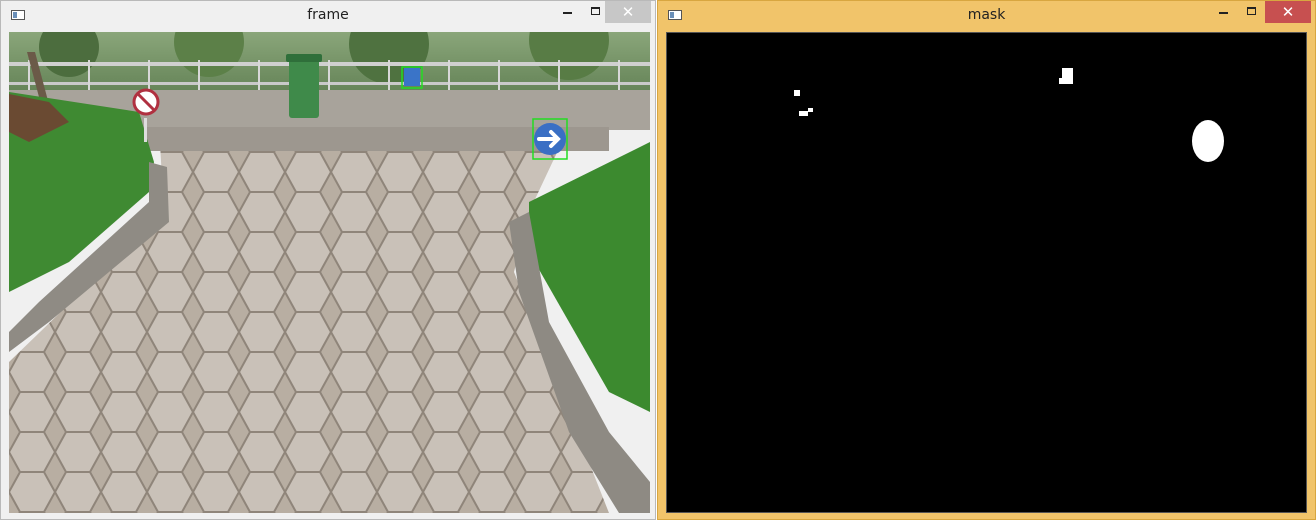 The height and width of the screenshot is (520, 1316). What do you see at coordinates (328, 16) in the screenshot?
I see `frame-titlebar: frame ✕` at bounding box center [328, 16].